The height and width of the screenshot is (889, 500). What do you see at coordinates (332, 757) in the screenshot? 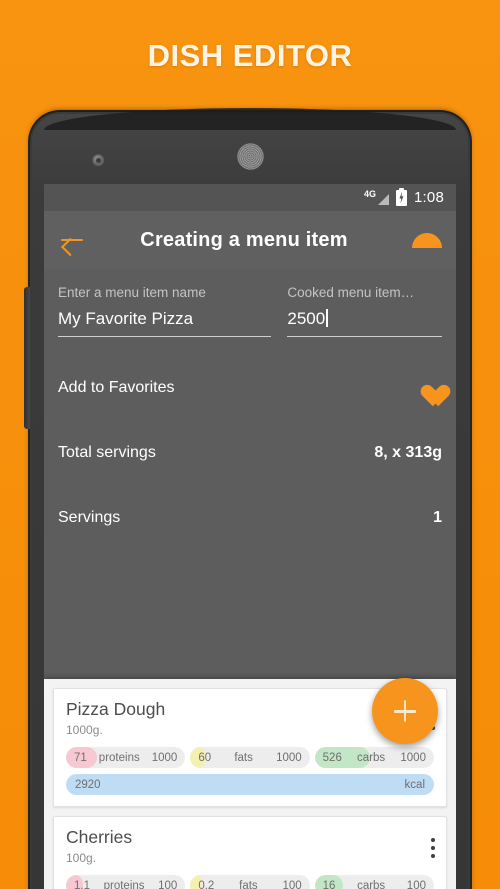
I see `macro-current: 526` at bounding box center [332, 757].